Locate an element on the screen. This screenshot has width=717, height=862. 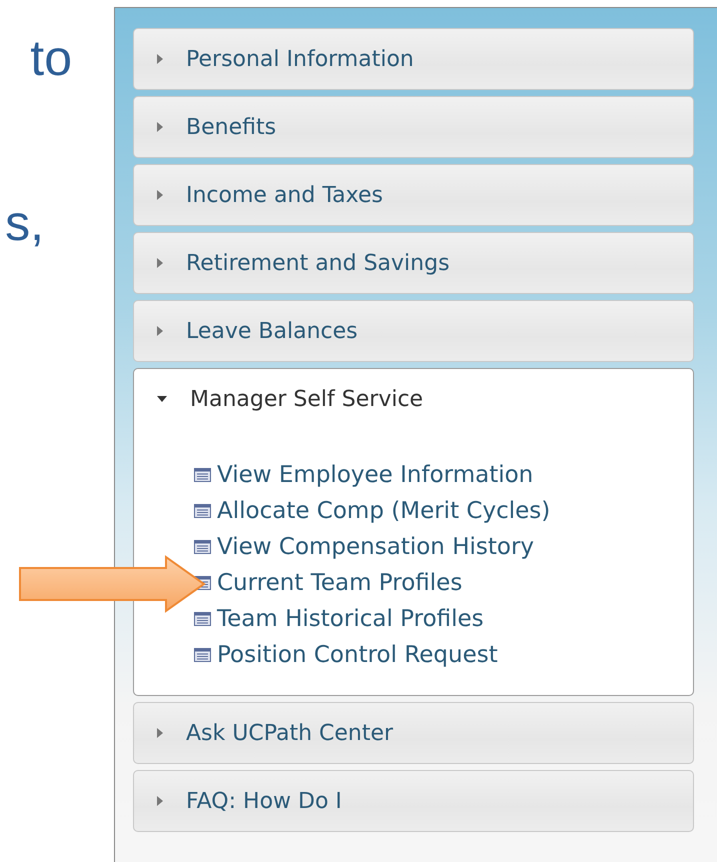
section-header: Retirement and Savings is located at coordinates (413, 263).